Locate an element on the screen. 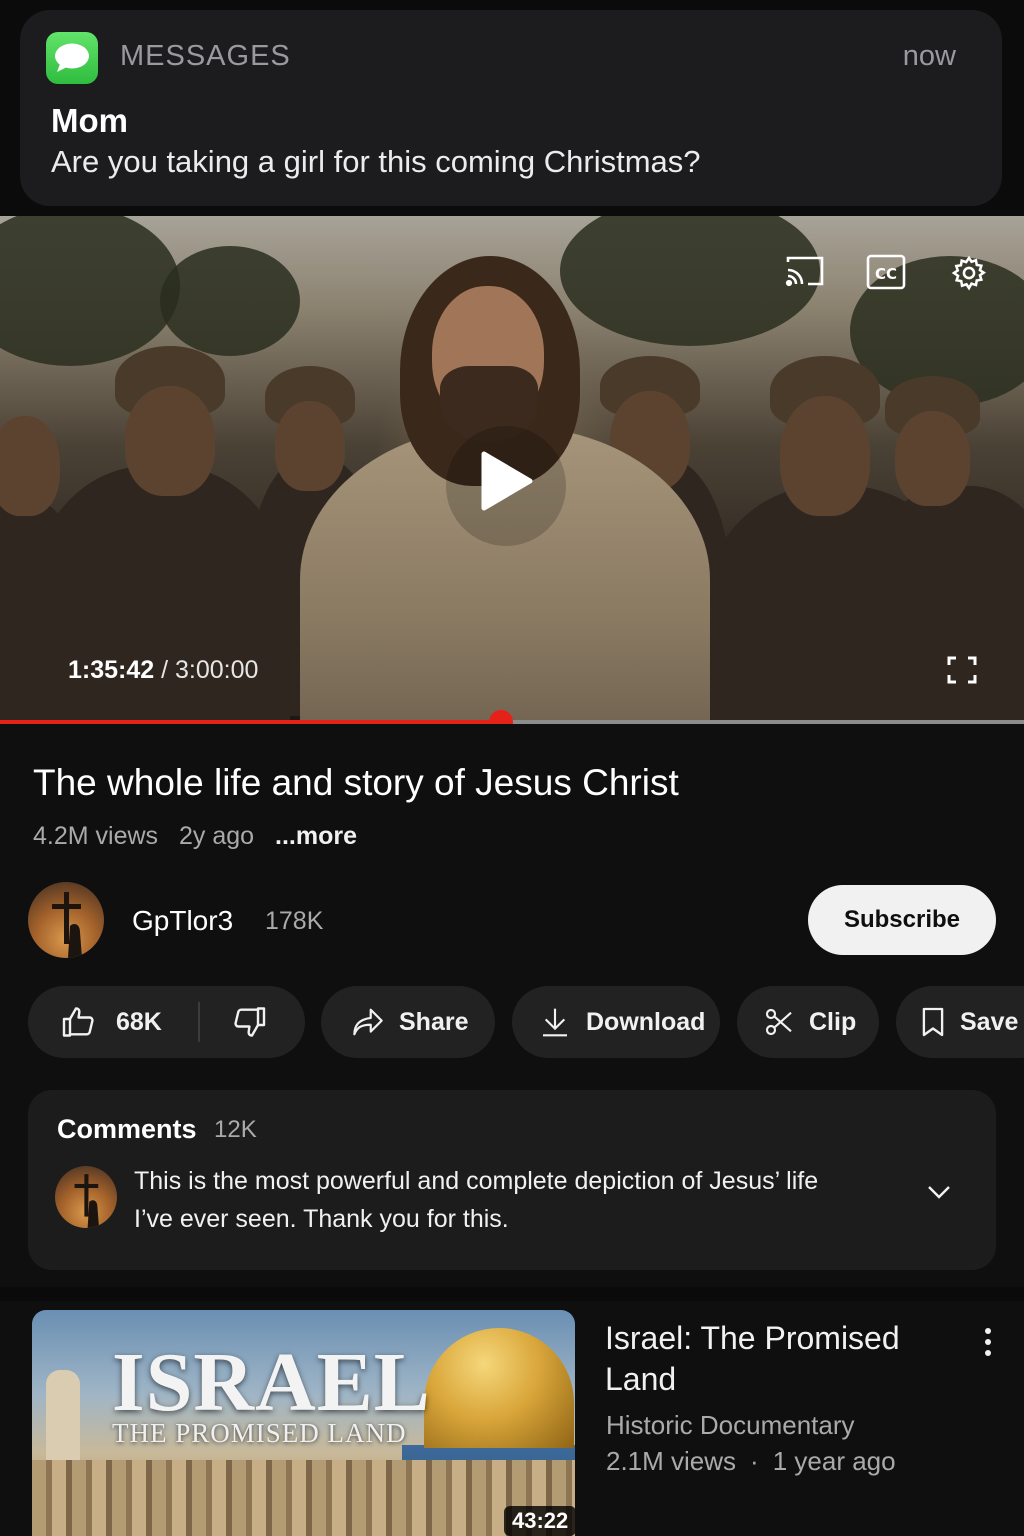  thumbs-down-icon is located at coordinates (250, 1022).